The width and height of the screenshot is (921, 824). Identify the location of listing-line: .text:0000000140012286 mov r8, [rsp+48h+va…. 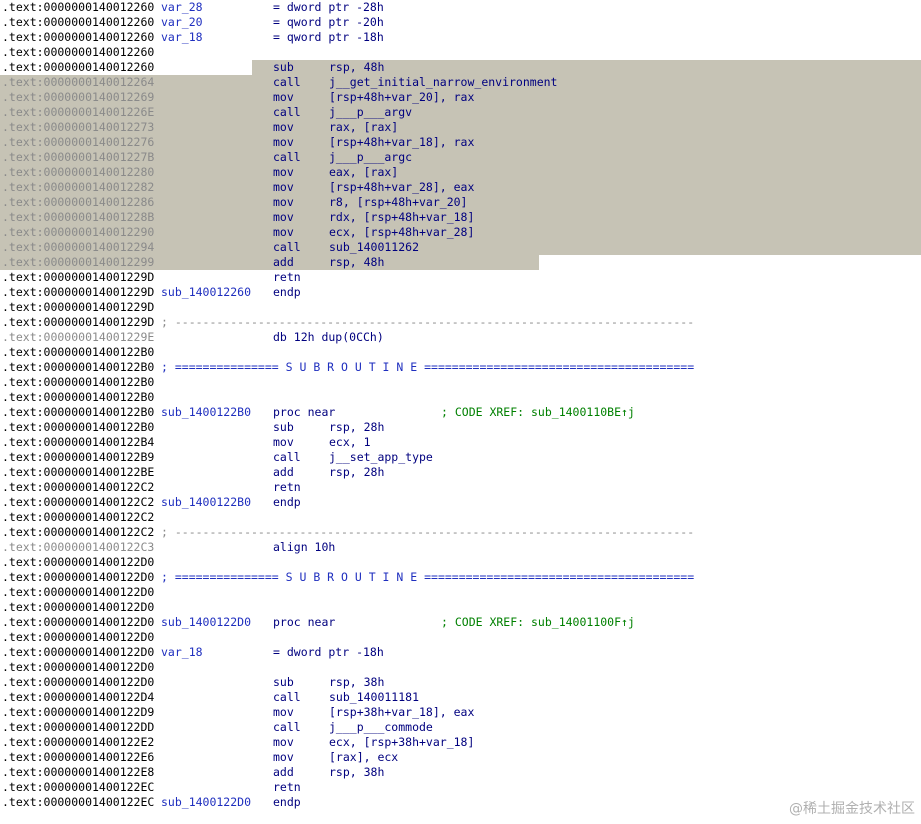
(460, 202).